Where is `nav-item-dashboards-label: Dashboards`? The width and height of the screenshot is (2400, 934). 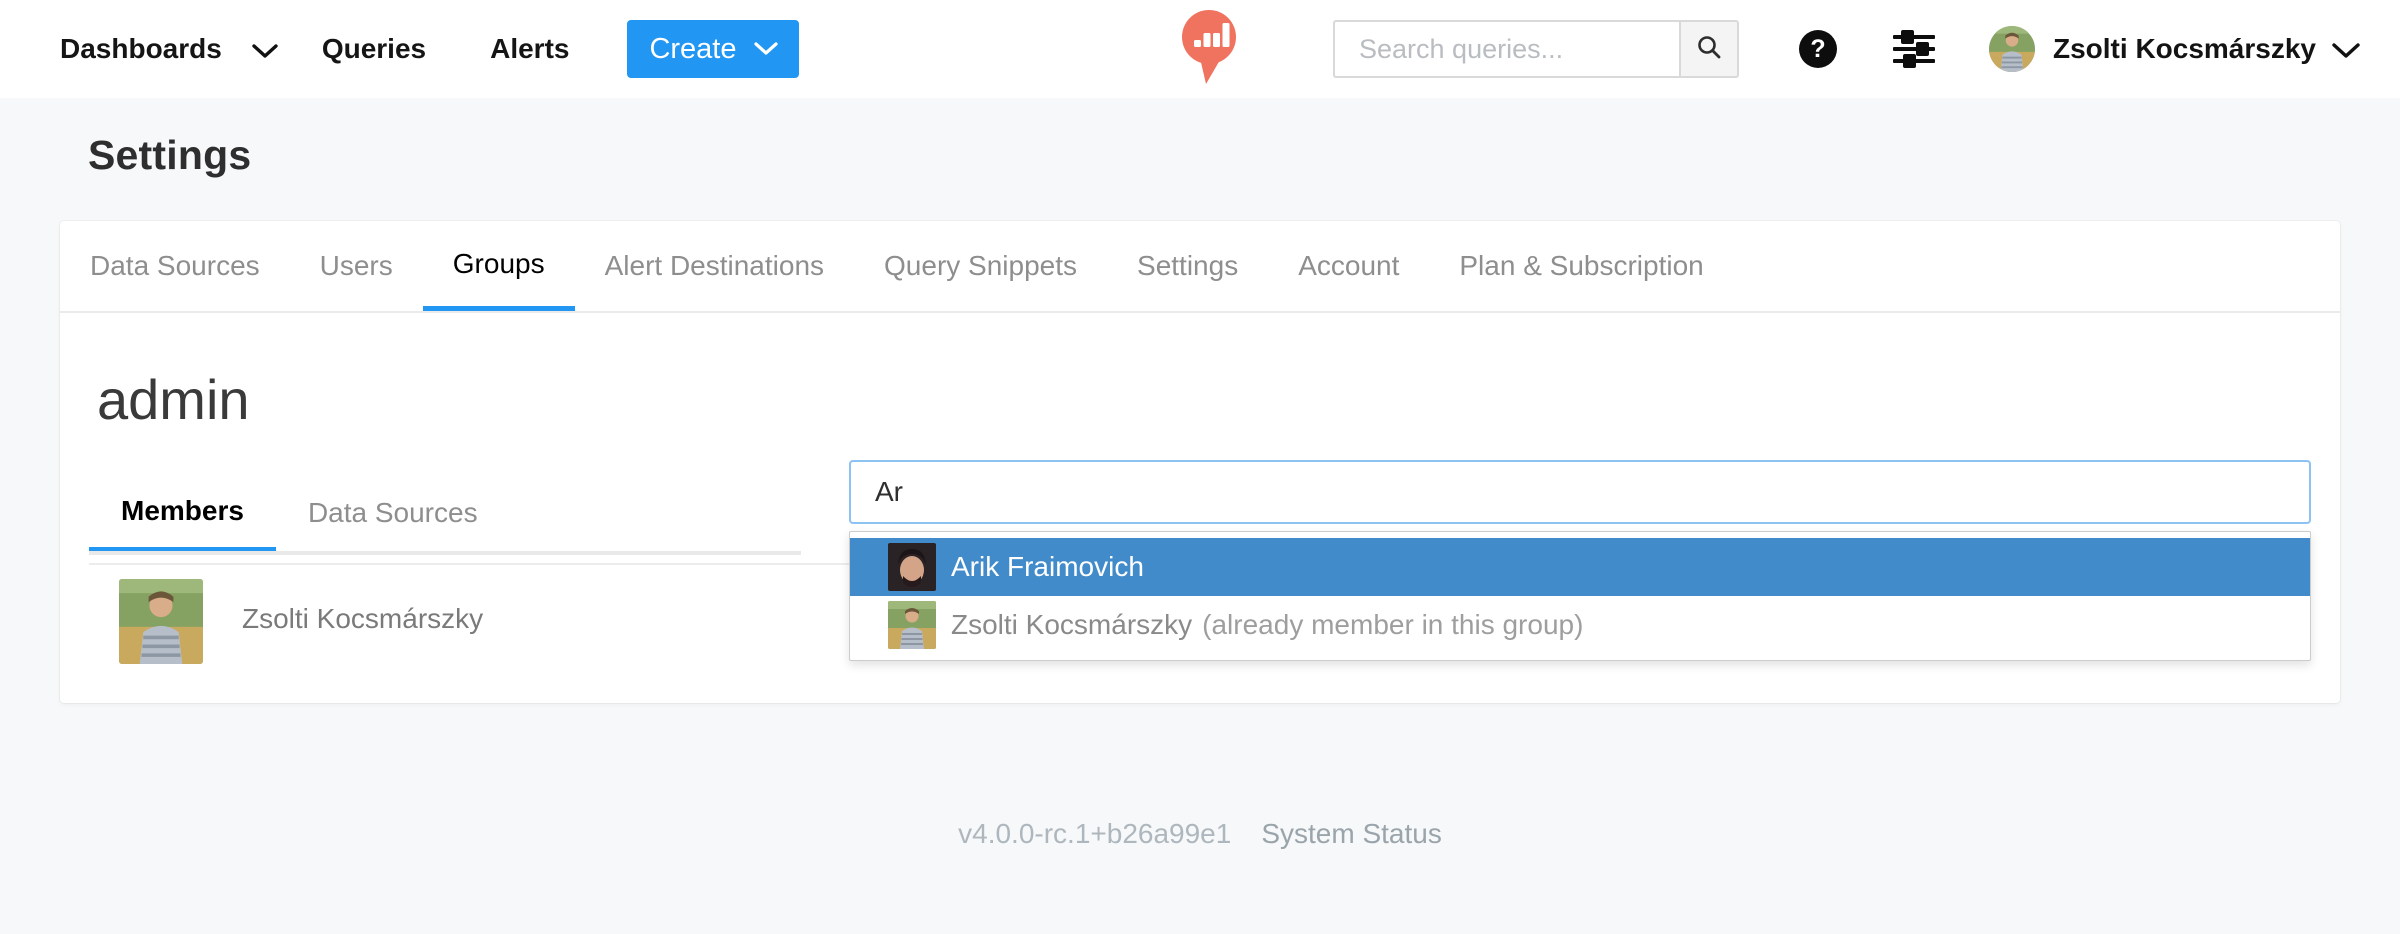 nav-item-dashboards-label: Dashboards is located at coordinates (141, 48).